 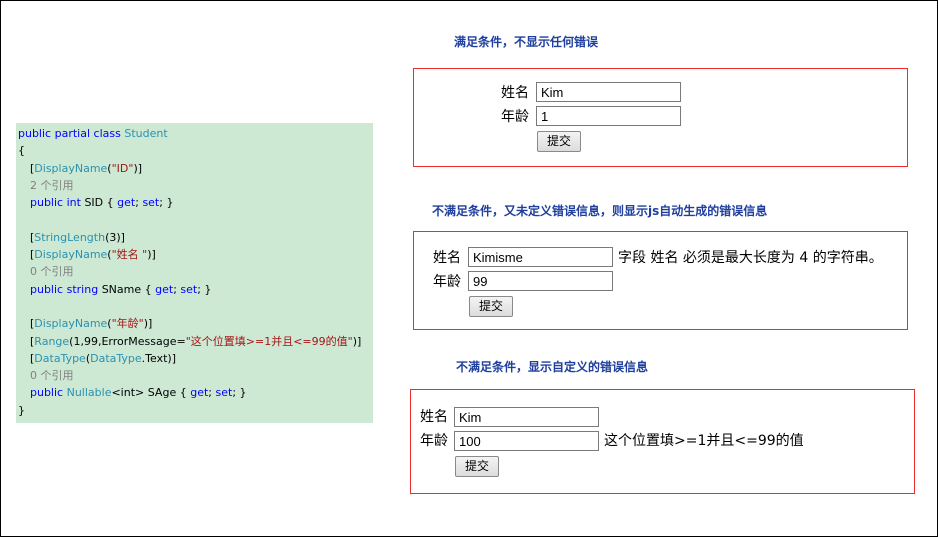 I want to click on code-token: .Text)], so click(x=158, y=358).